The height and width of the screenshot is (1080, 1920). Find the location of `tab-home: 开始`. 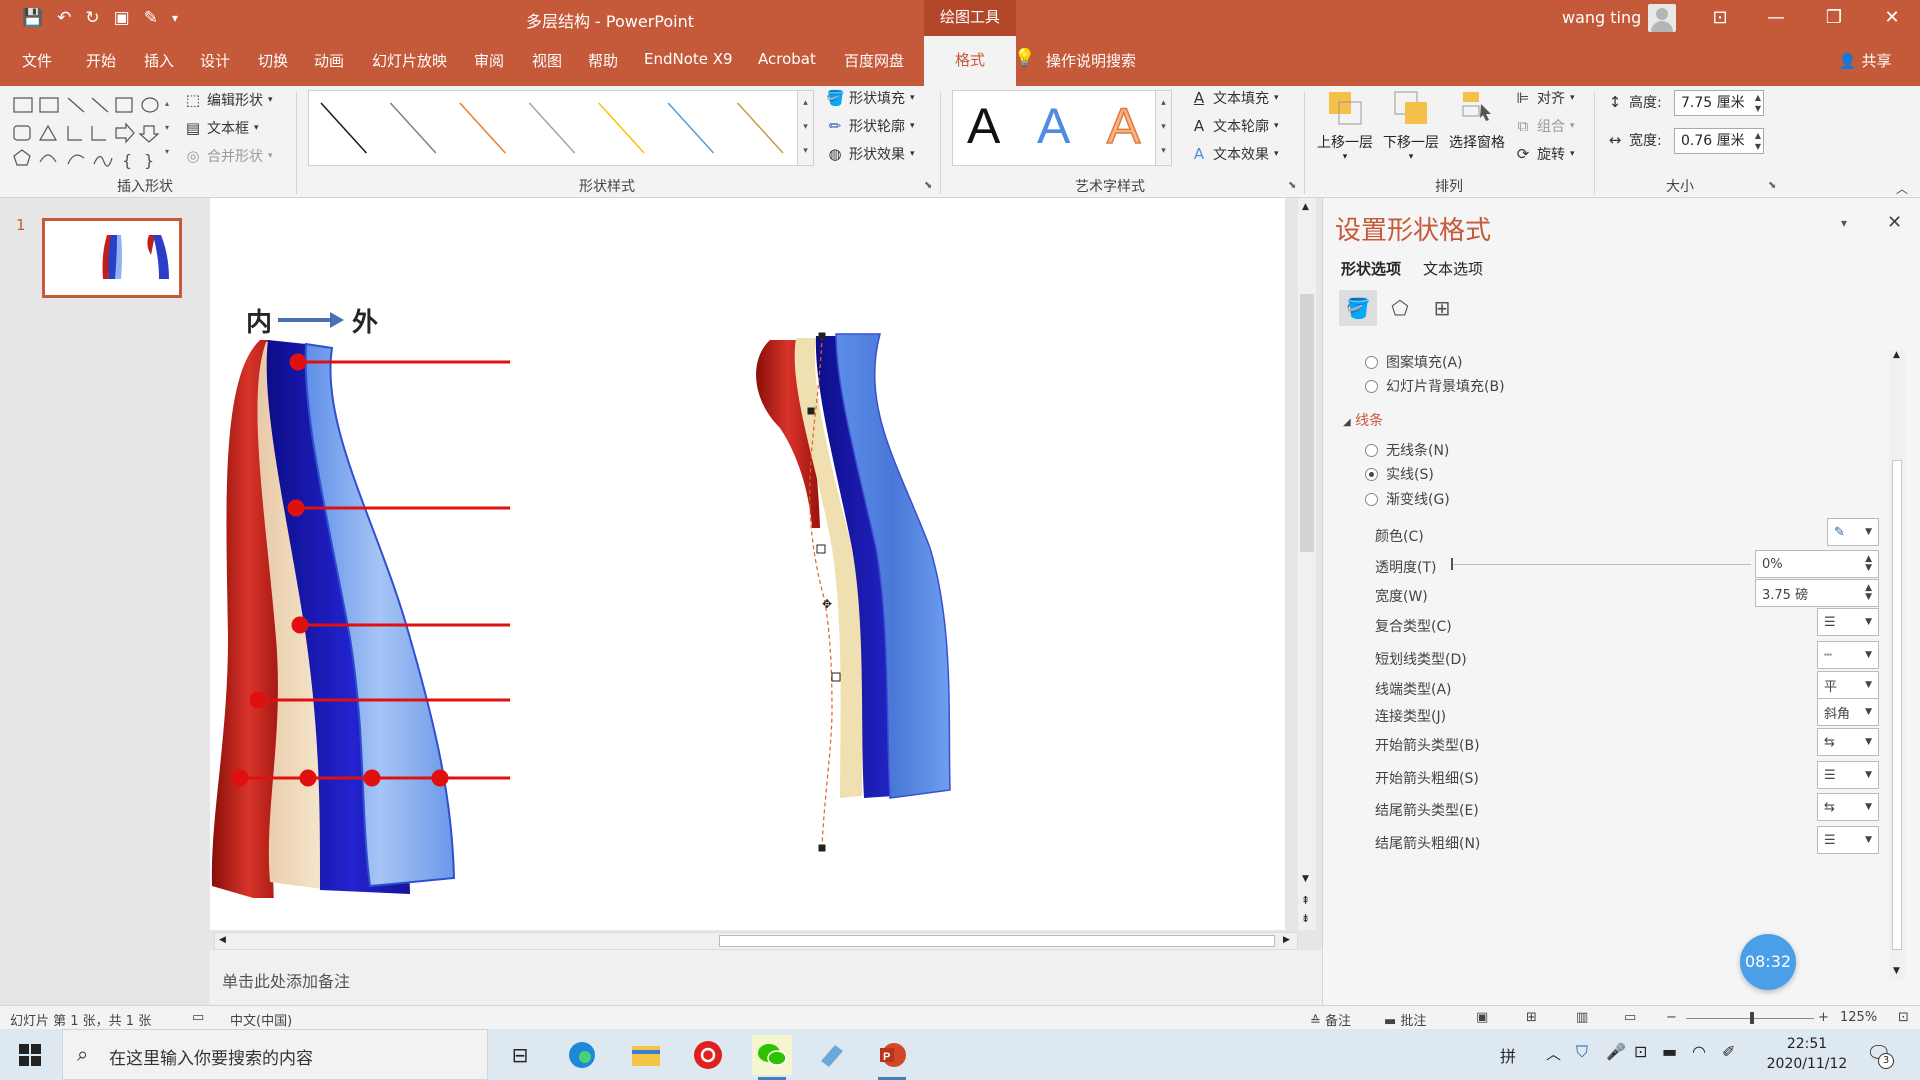

tab-home: 开始 is located at coordinates (101, 60).